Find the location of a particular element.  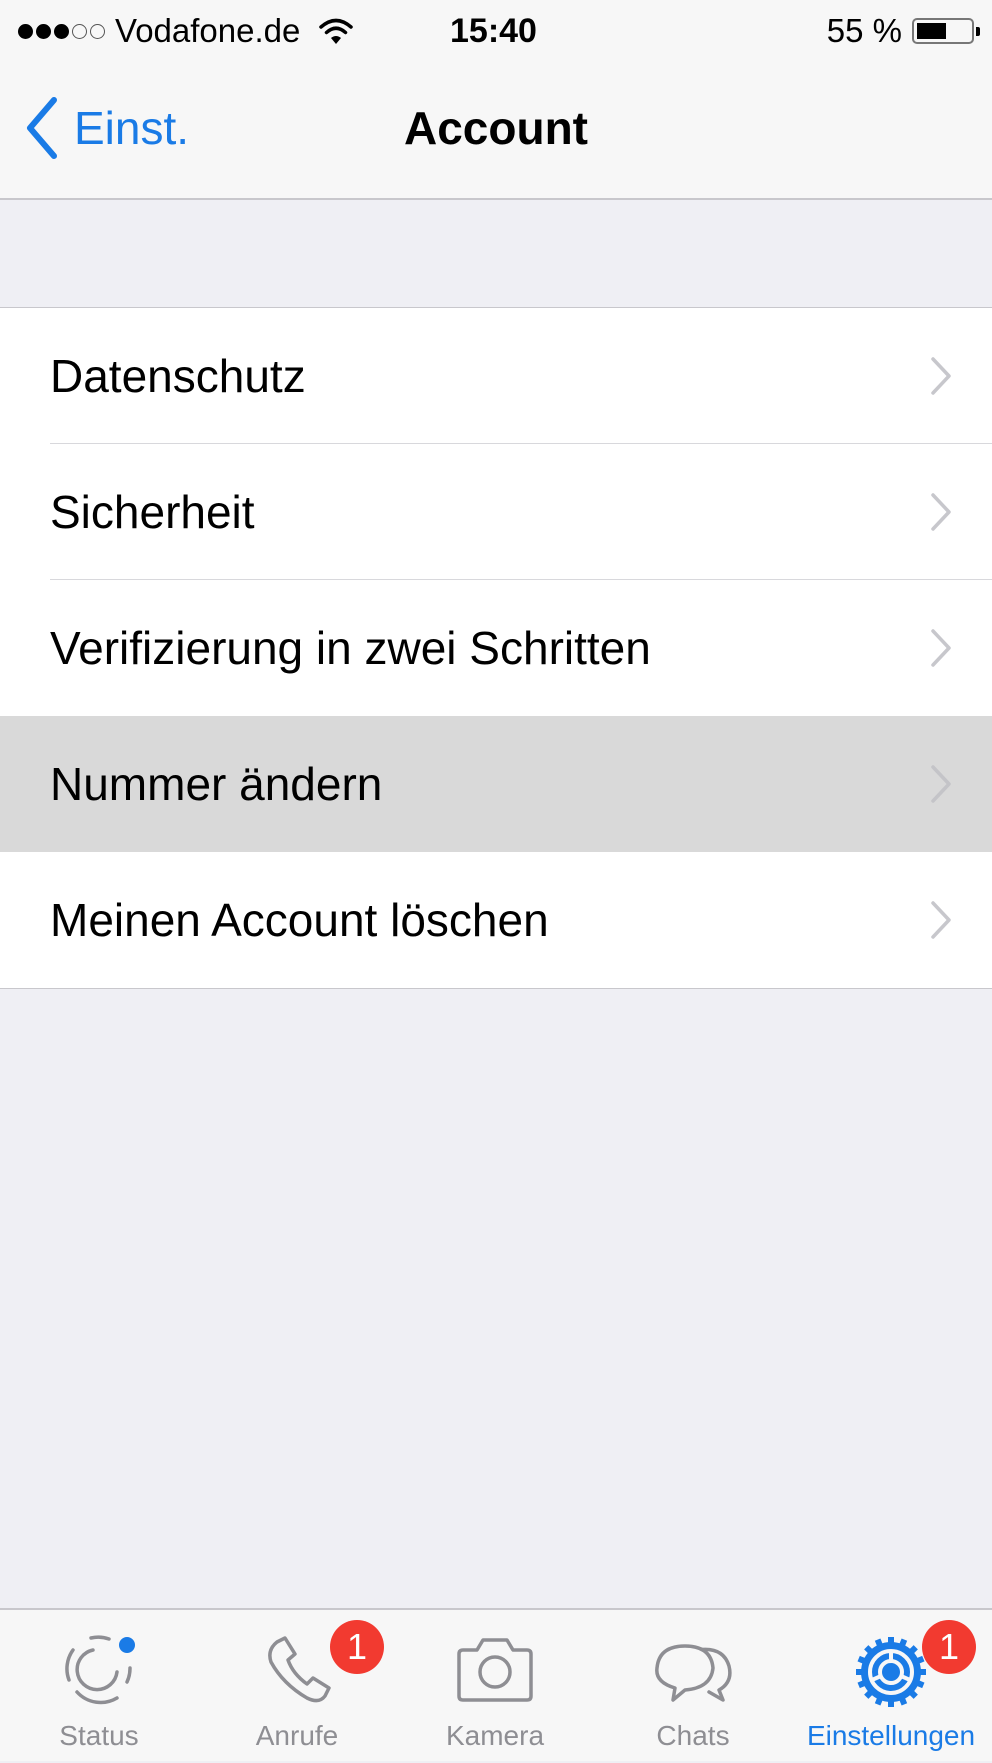

battery-percentage: 55 % is located at coordinates (864, 30).